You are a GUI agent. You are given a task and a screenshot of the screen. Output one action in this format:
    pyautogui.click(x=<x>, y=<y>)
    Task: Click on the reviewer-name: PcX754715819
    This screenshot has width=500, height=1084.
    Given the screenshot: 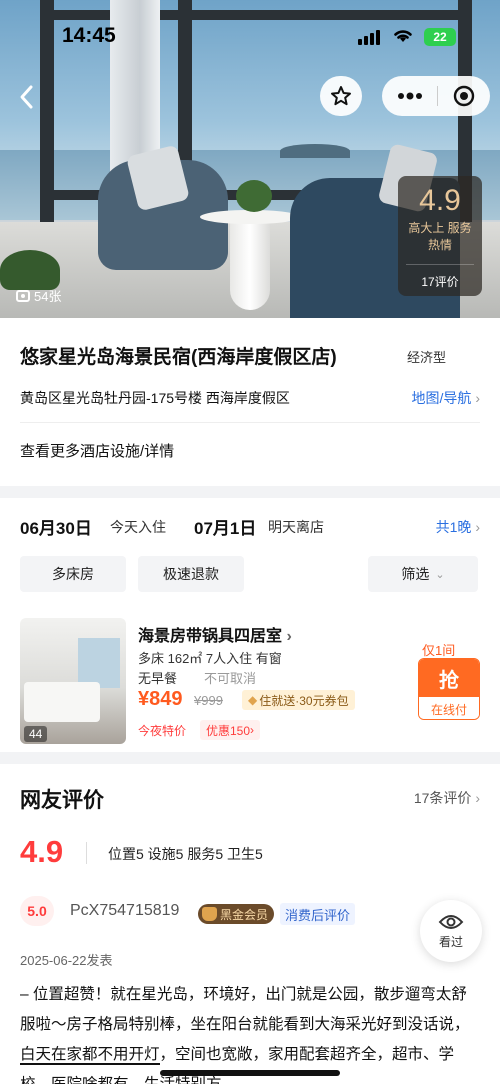 What is the action you would take?
    pyautogui.click(x=125, y=910)
    